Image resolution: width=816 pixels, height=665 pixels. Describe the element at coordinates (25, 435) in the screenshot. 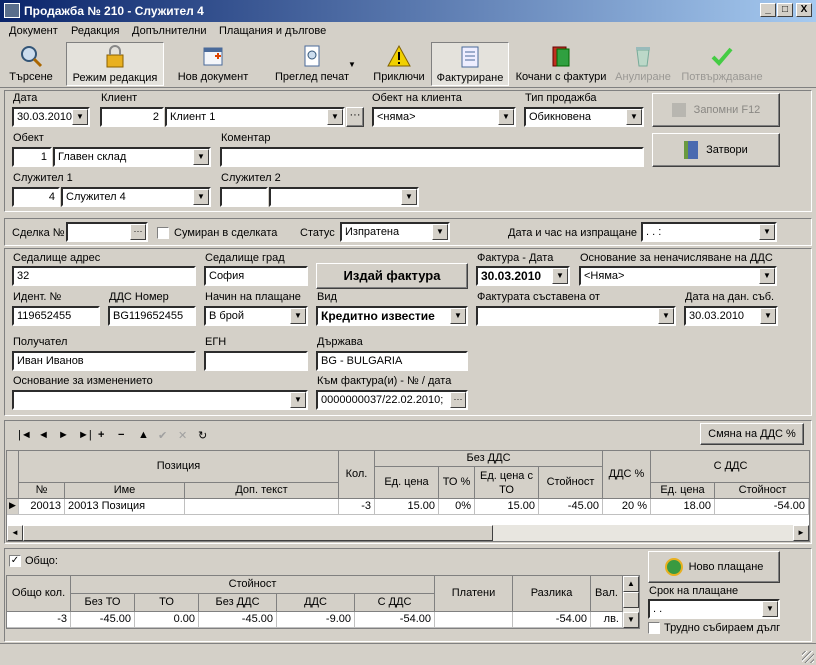

I see `nav-first-button: |◄` at that location.